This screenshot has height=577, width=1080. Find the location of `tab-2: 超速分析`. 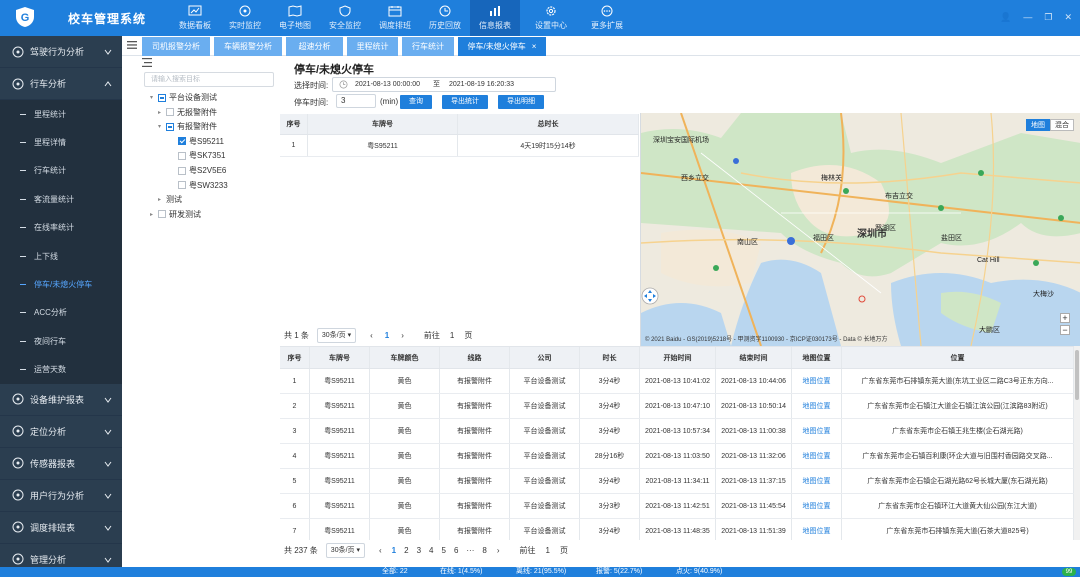

tab-2: 超速分析 is located at coordinates (314, 46).